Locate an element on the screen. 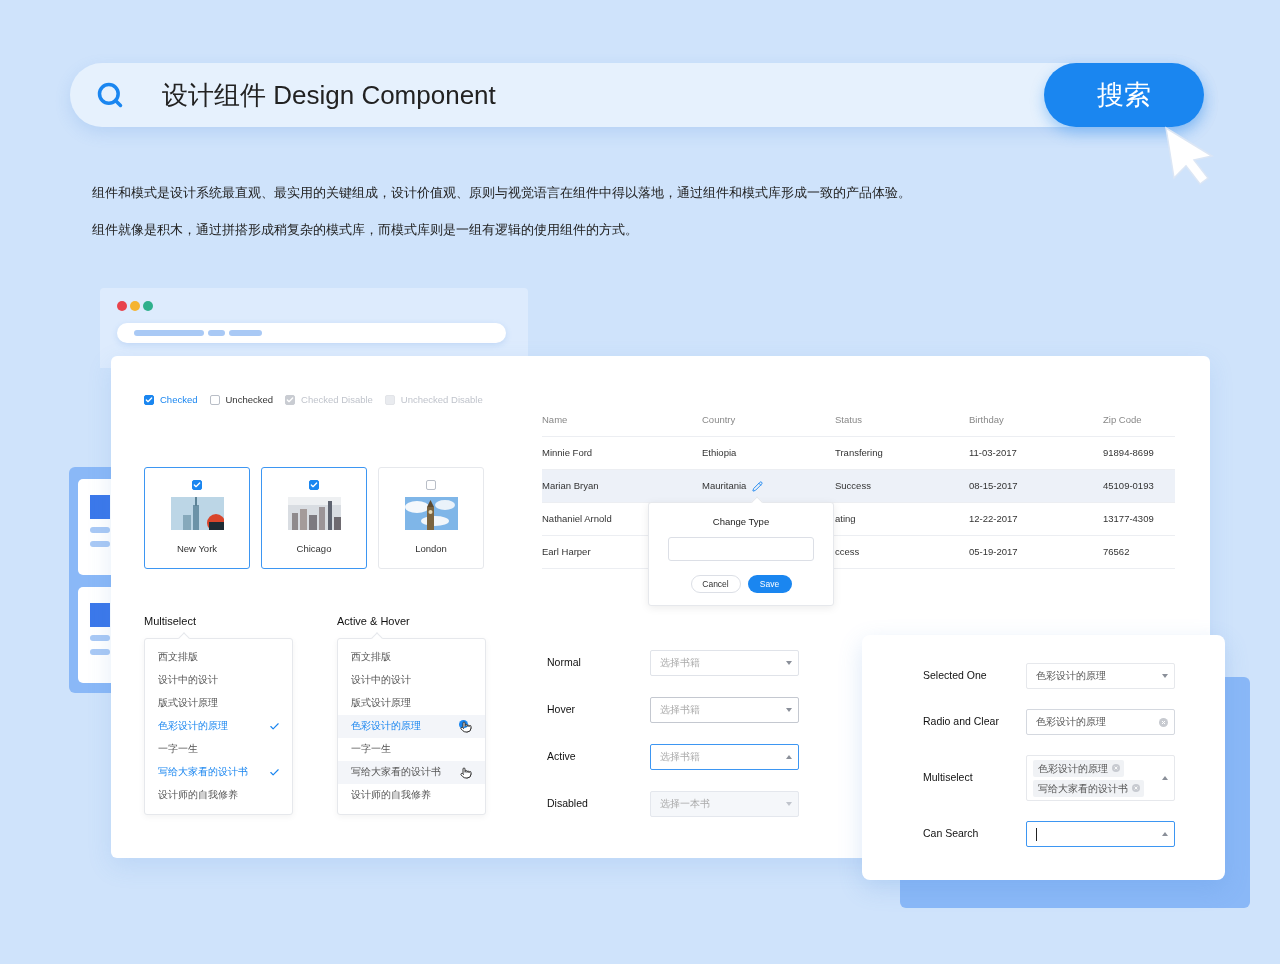  table-cell-text: 05-19-2017 is located at coordinates (993, 551).